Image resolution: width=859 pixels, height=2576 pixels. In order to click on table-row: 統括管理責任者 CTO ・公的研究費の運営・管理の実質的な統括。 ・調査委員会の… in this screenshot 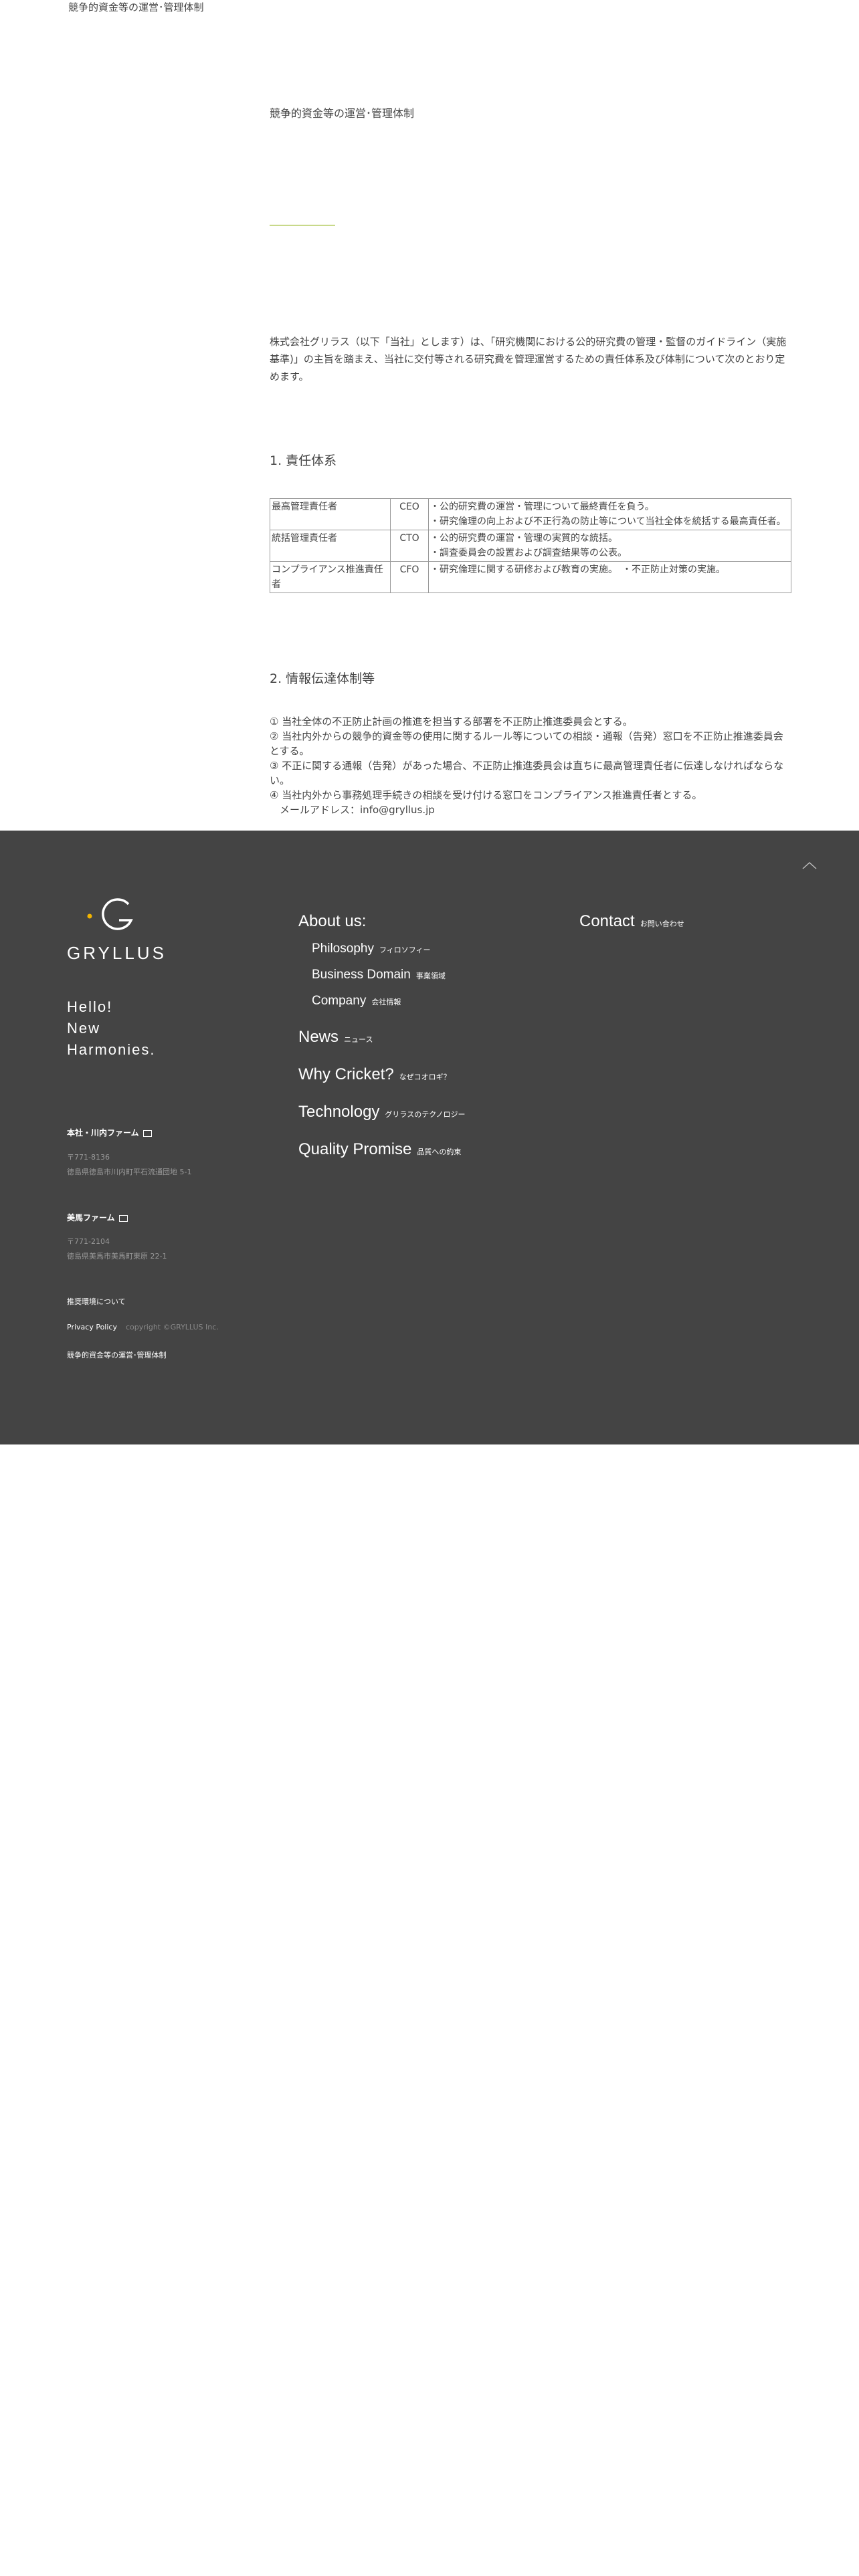, I will do `click(530, 546)`.